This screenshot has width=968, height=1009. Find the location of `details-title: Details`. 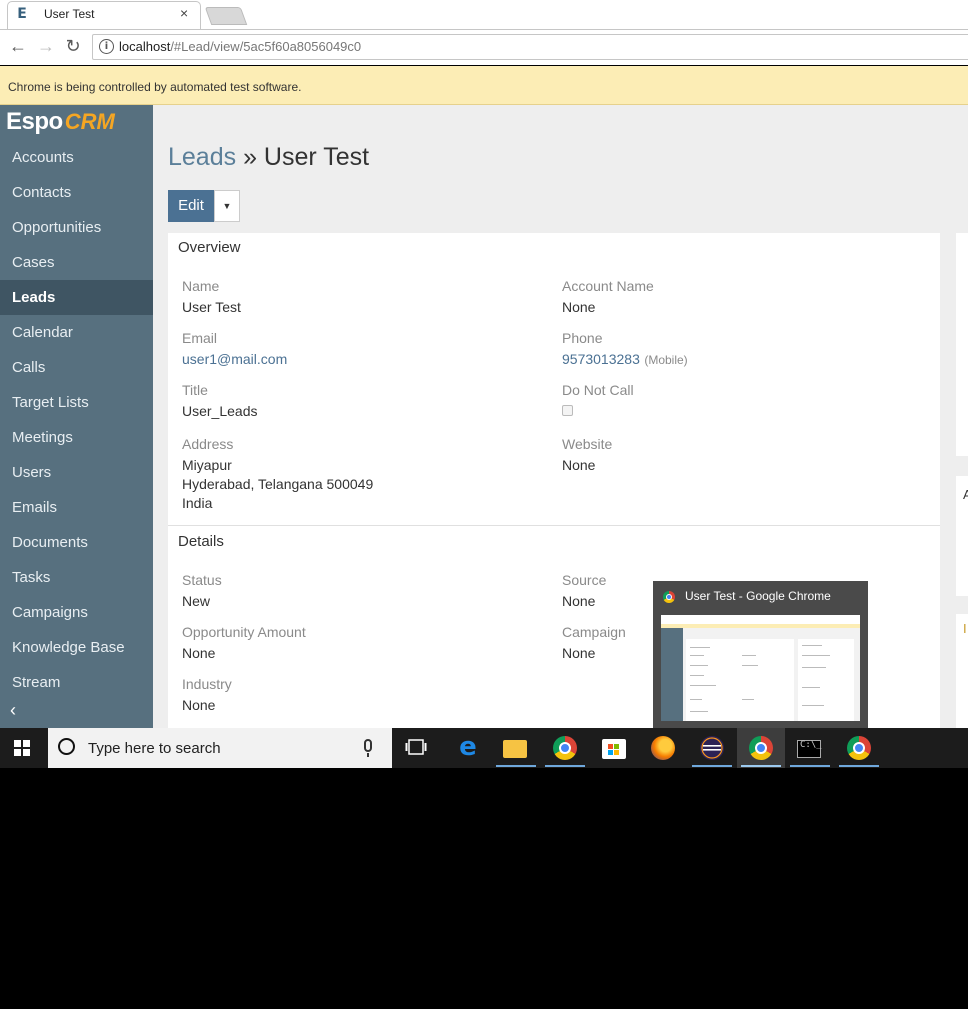

details-title: Details is located at coordinates (201, 541).